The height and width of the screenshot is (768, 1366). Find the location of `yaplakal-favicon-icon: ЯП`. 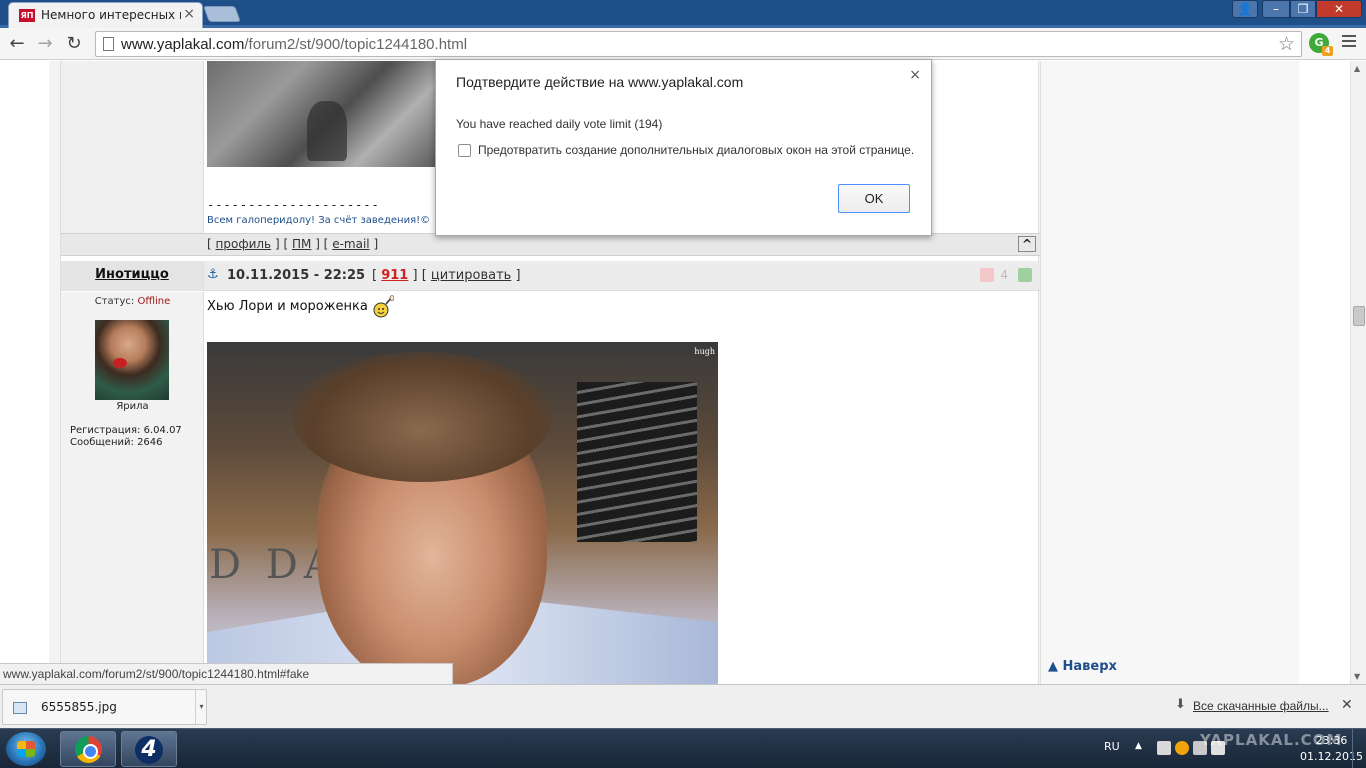

yaplakal-favicon-icon: ЯП is located at coordinates (27, 15).